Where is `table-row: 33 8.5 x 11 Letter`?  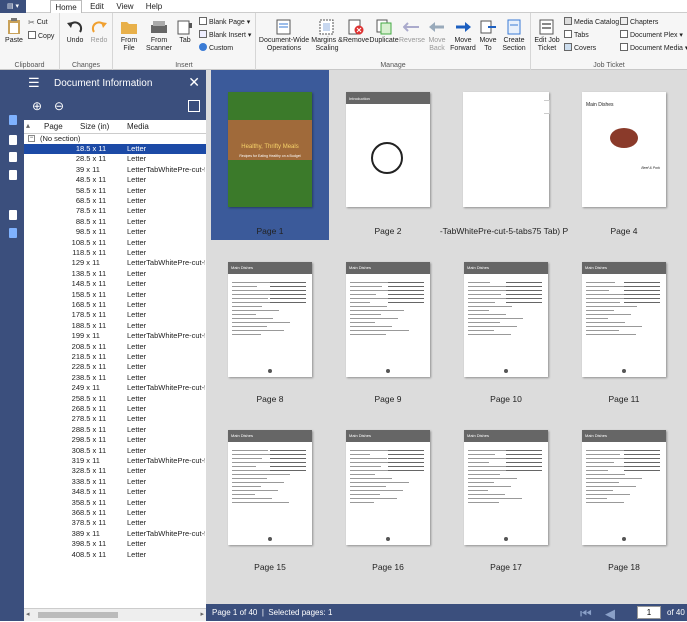
table-row: 33 8.5 x 11 Letter is located at coordinates (115, 482).